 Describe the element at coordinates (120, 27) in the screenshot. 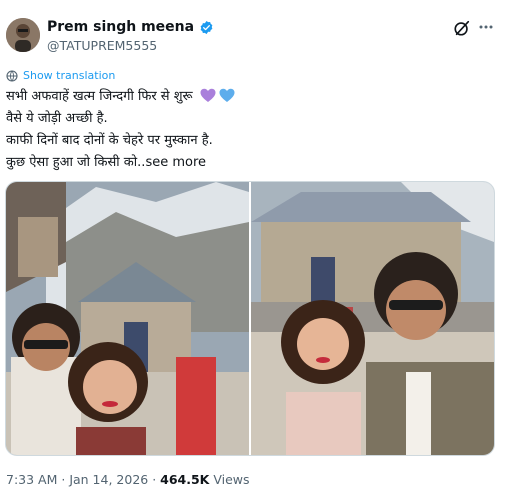

I see `author-name: Prem singh meena` at that location.